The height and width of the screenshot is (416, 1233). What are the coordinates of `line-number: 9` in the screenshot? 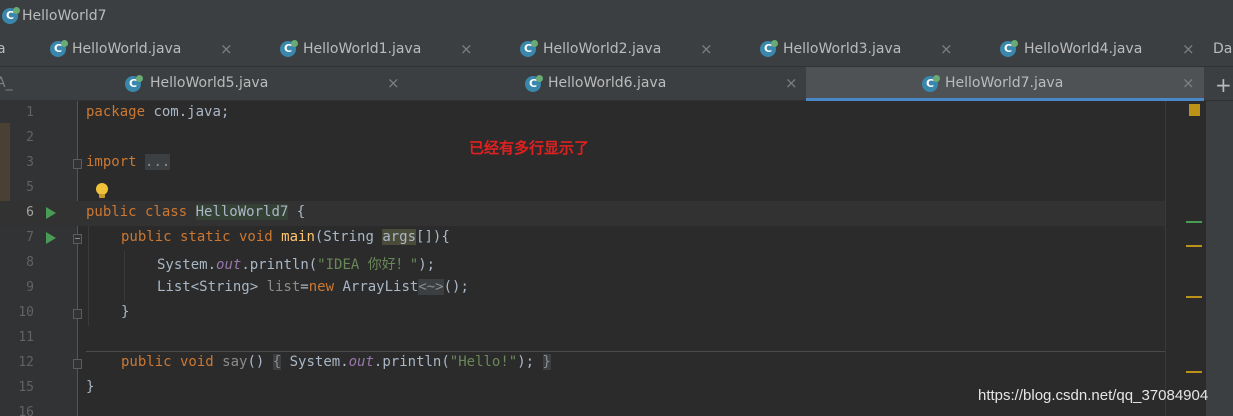 It's located at (30, 287).